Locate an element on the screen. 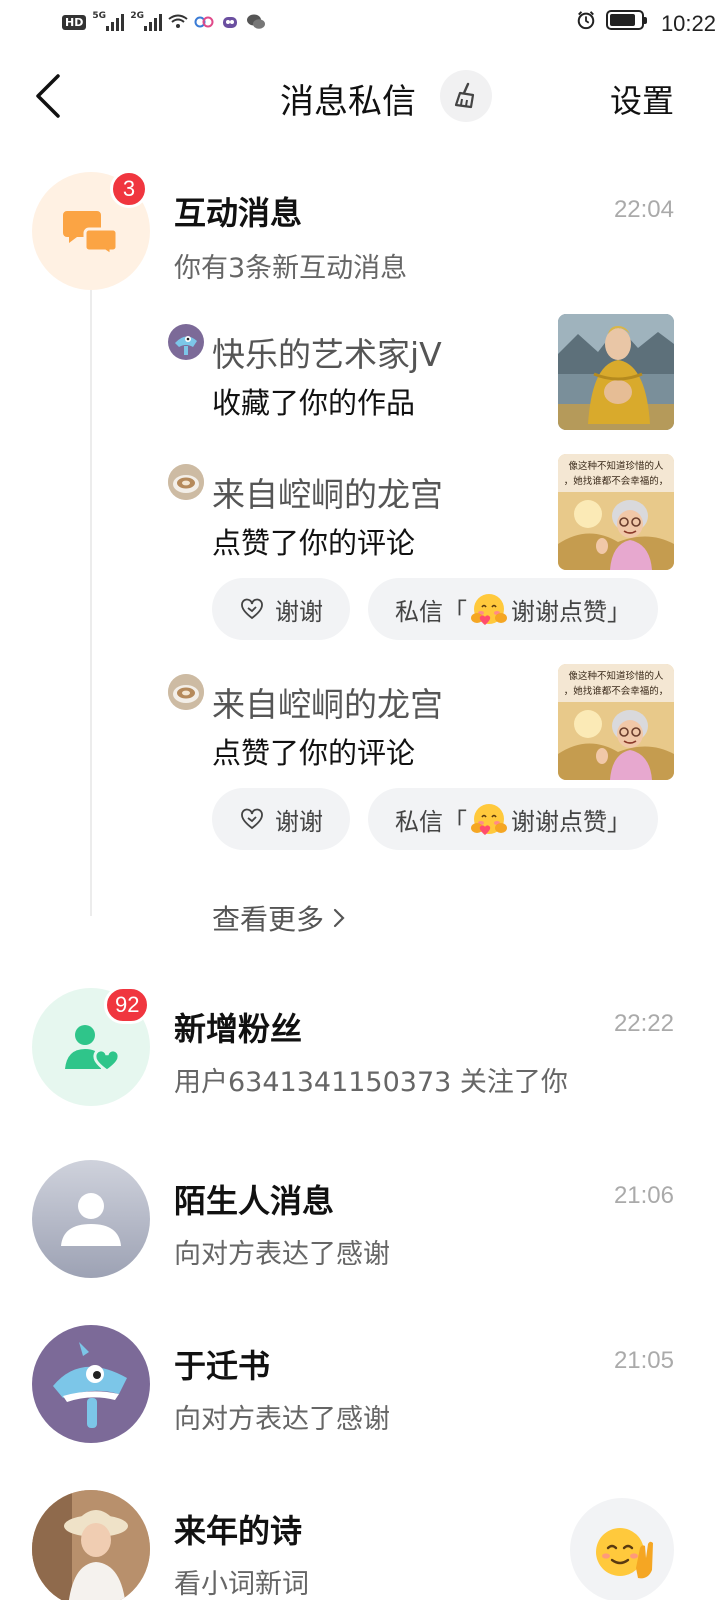 This screenshot has height=1600, width=720. conversation-row: 来年的诗 看小词新词 is located at coordinates (360, 1545).